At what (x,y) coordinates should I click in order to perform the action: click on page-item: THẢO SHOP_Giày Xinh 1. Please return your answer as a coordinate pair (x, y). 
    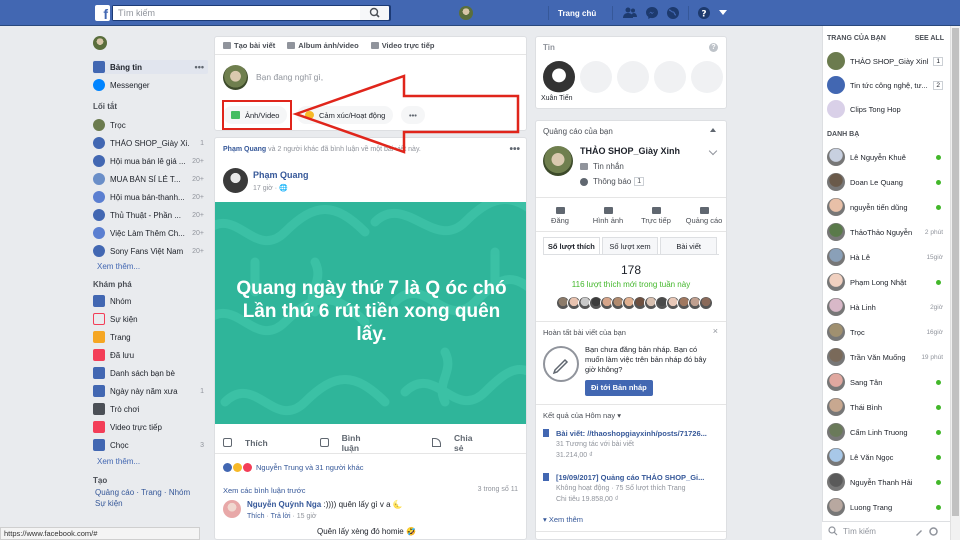
    Looking at the image, I should click on (886, 61).